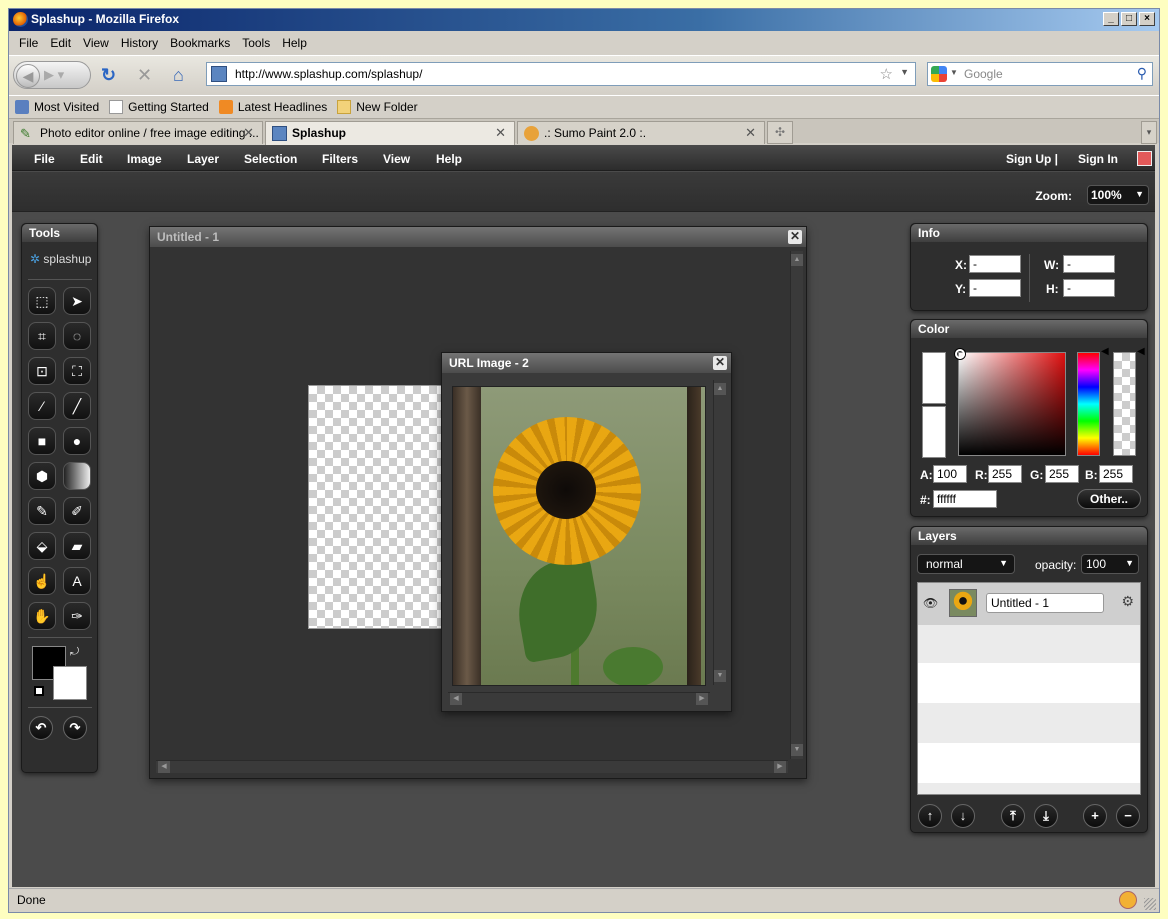  Describe the element at coordinates (377, 106) in the screenshot. I see `bookmark-new-folder: New Folder` at that location.